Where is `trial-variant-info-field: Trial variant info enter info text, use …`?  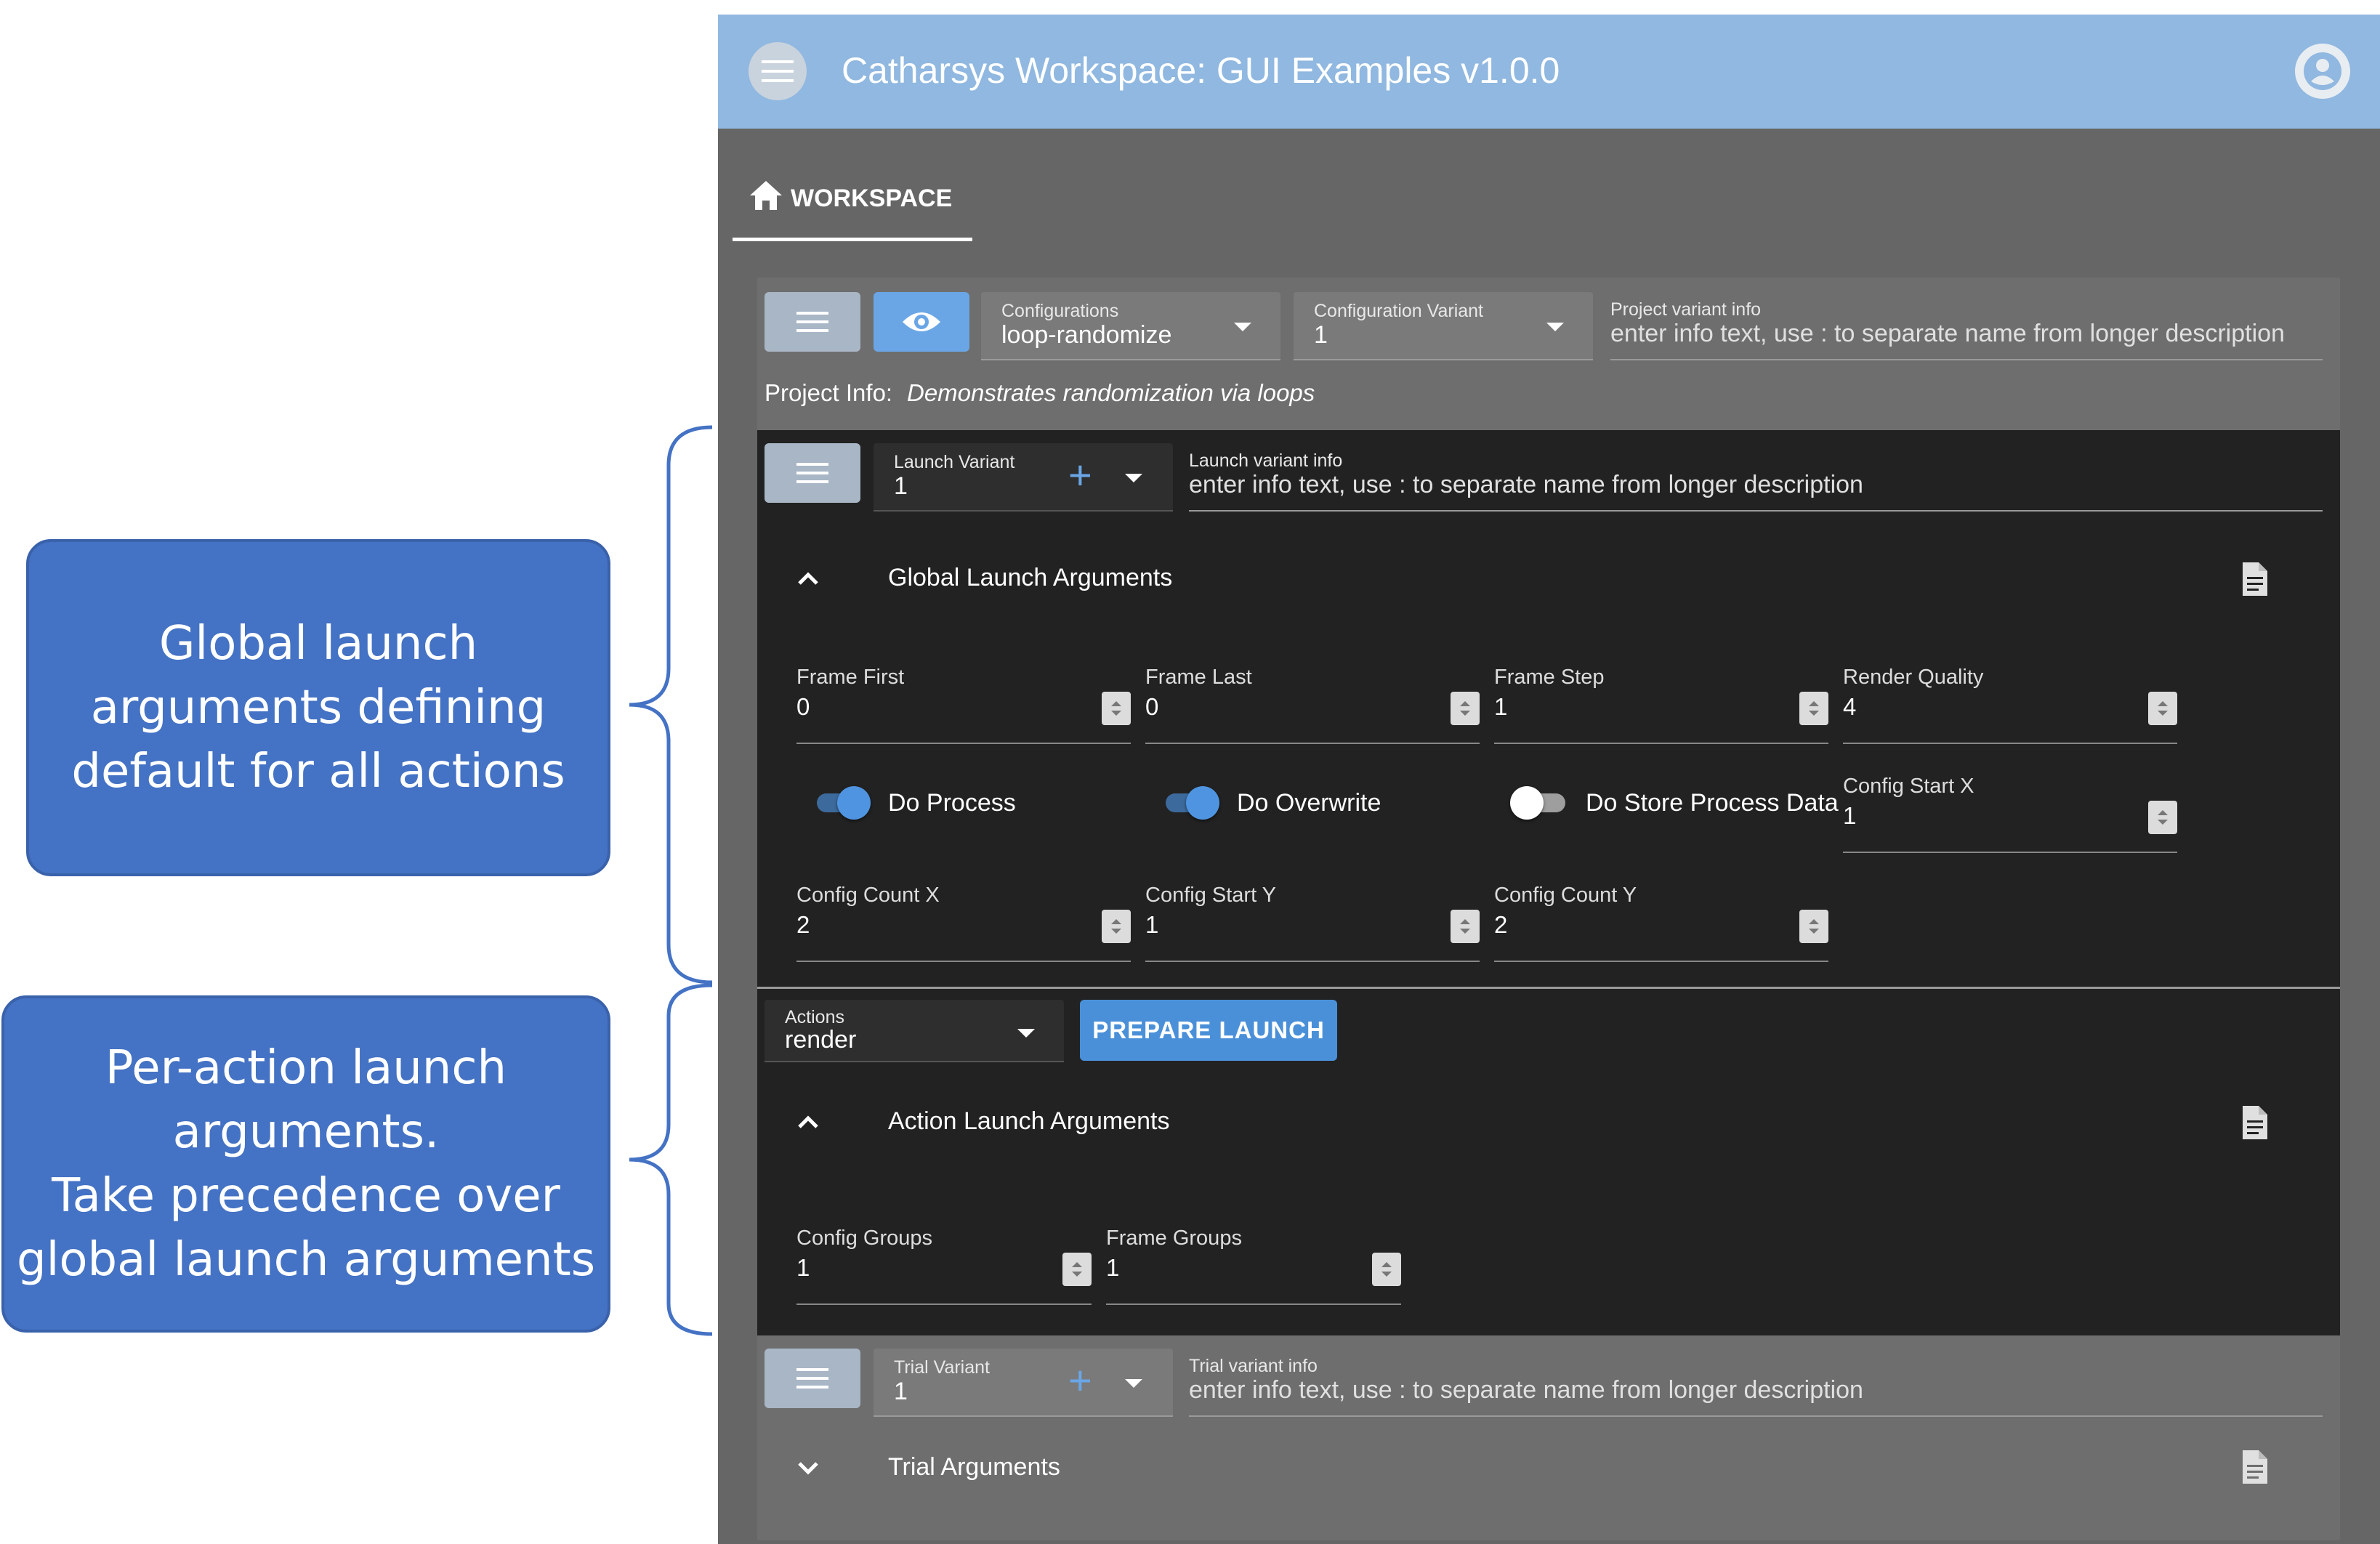 trial-variant-info-field: Trial variant info enter info text, use … is located at coordinates (1756, 1383).